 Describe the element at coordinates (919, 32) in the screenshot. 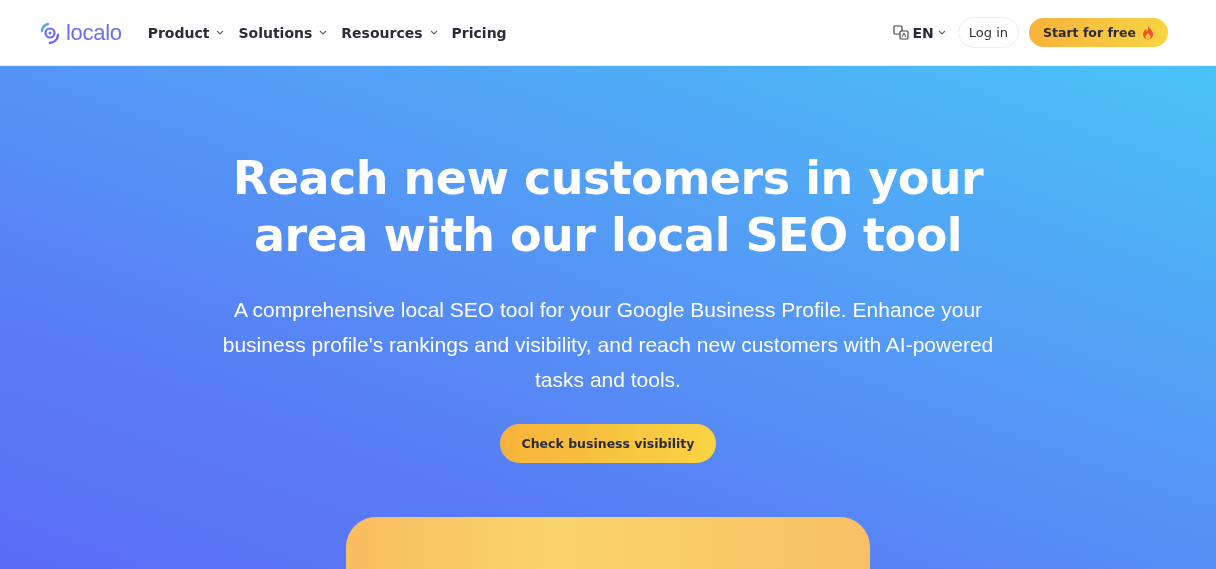

I see `language-selector: EN` at that location.